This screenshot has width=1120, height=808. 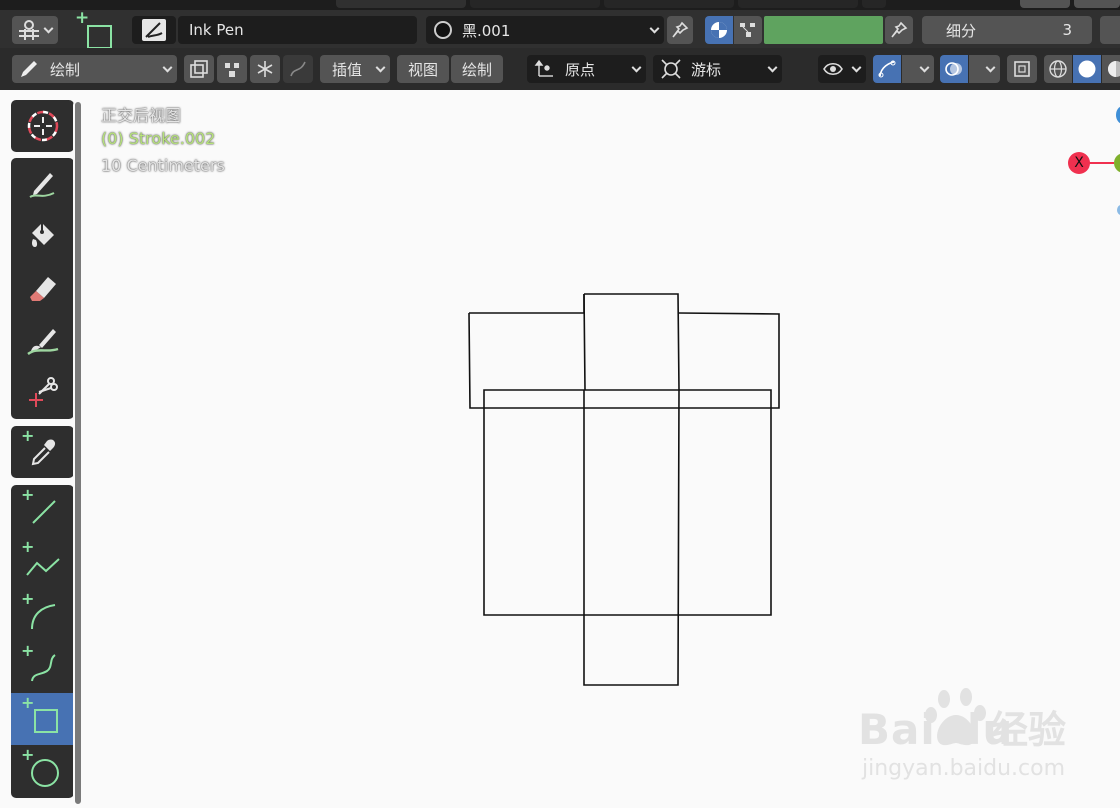 I want to click on lid-inner-line-stroke, so click(x=631, y=351).